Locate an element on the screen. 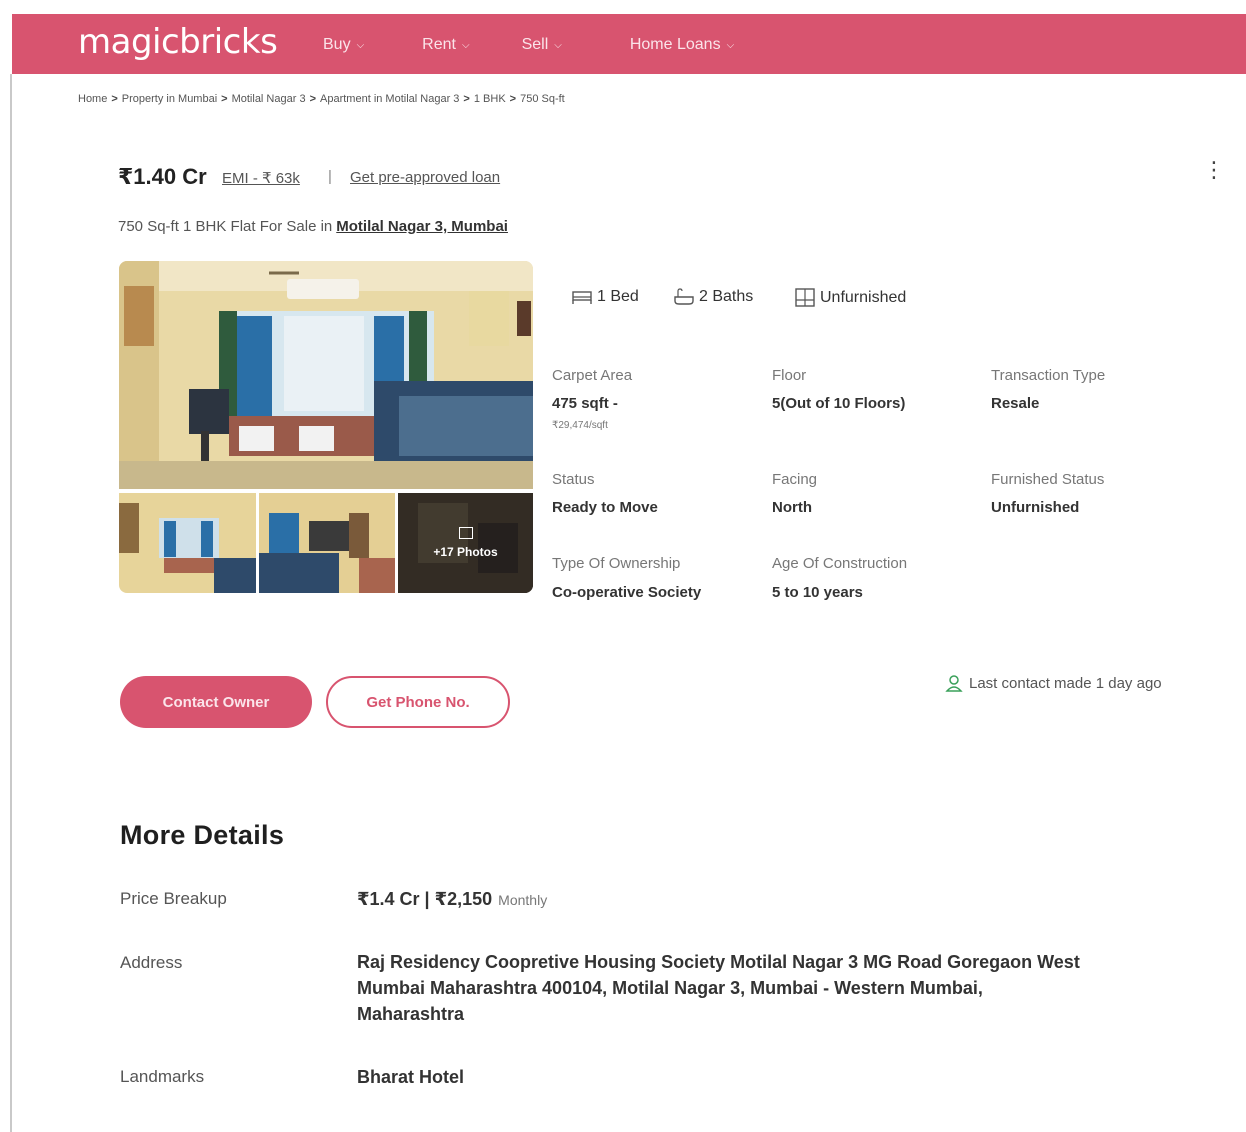 This screenshot has height=1132, width=1246. furnished-status-value: Unfurnished is located at coordinates (1035, 507).